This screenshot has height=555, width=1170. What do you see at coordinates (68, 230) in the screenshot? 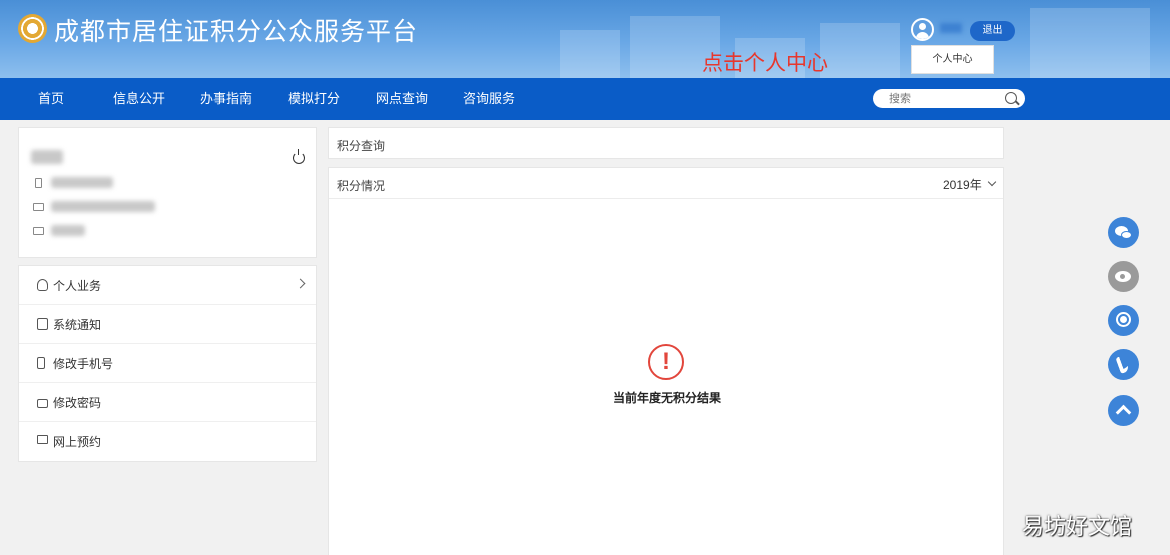
I see `profile-card-number` at bounding box center [68, 230].